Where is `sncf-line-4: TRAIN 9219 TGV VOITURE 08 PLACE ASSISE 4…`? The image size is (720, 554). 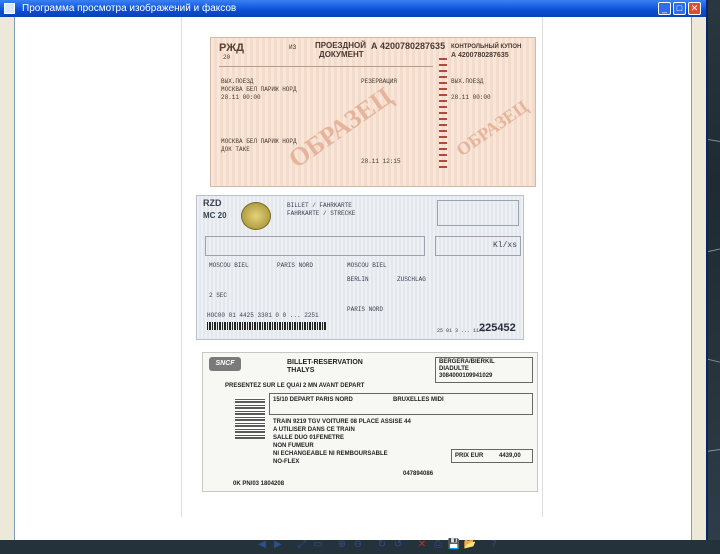
sncf-line-4: TRAIN 9219 TGV VOITURE 08 PLACE ASSISE 4… is located at coordinates (342, 422).